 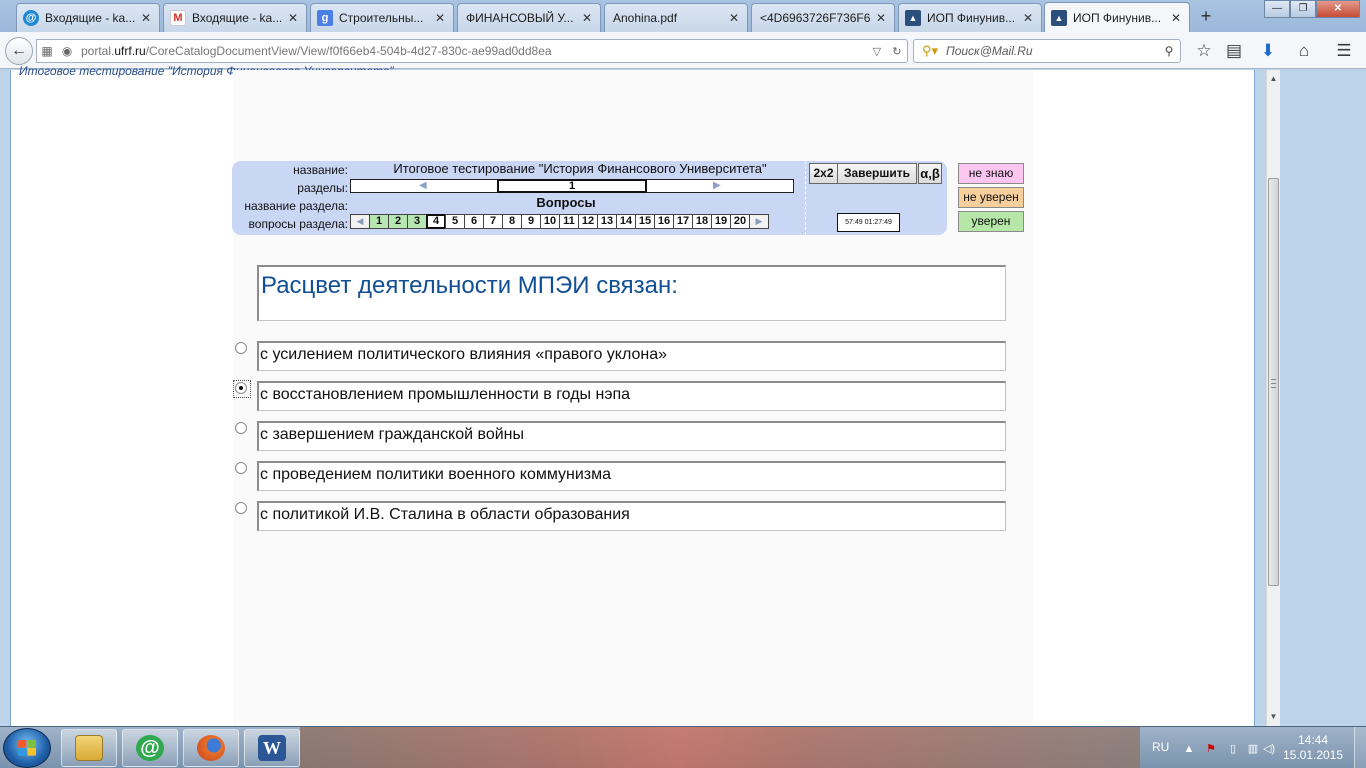 I want to click on dropdown-arrow-icon: ▽, so click(x=877, y=51).